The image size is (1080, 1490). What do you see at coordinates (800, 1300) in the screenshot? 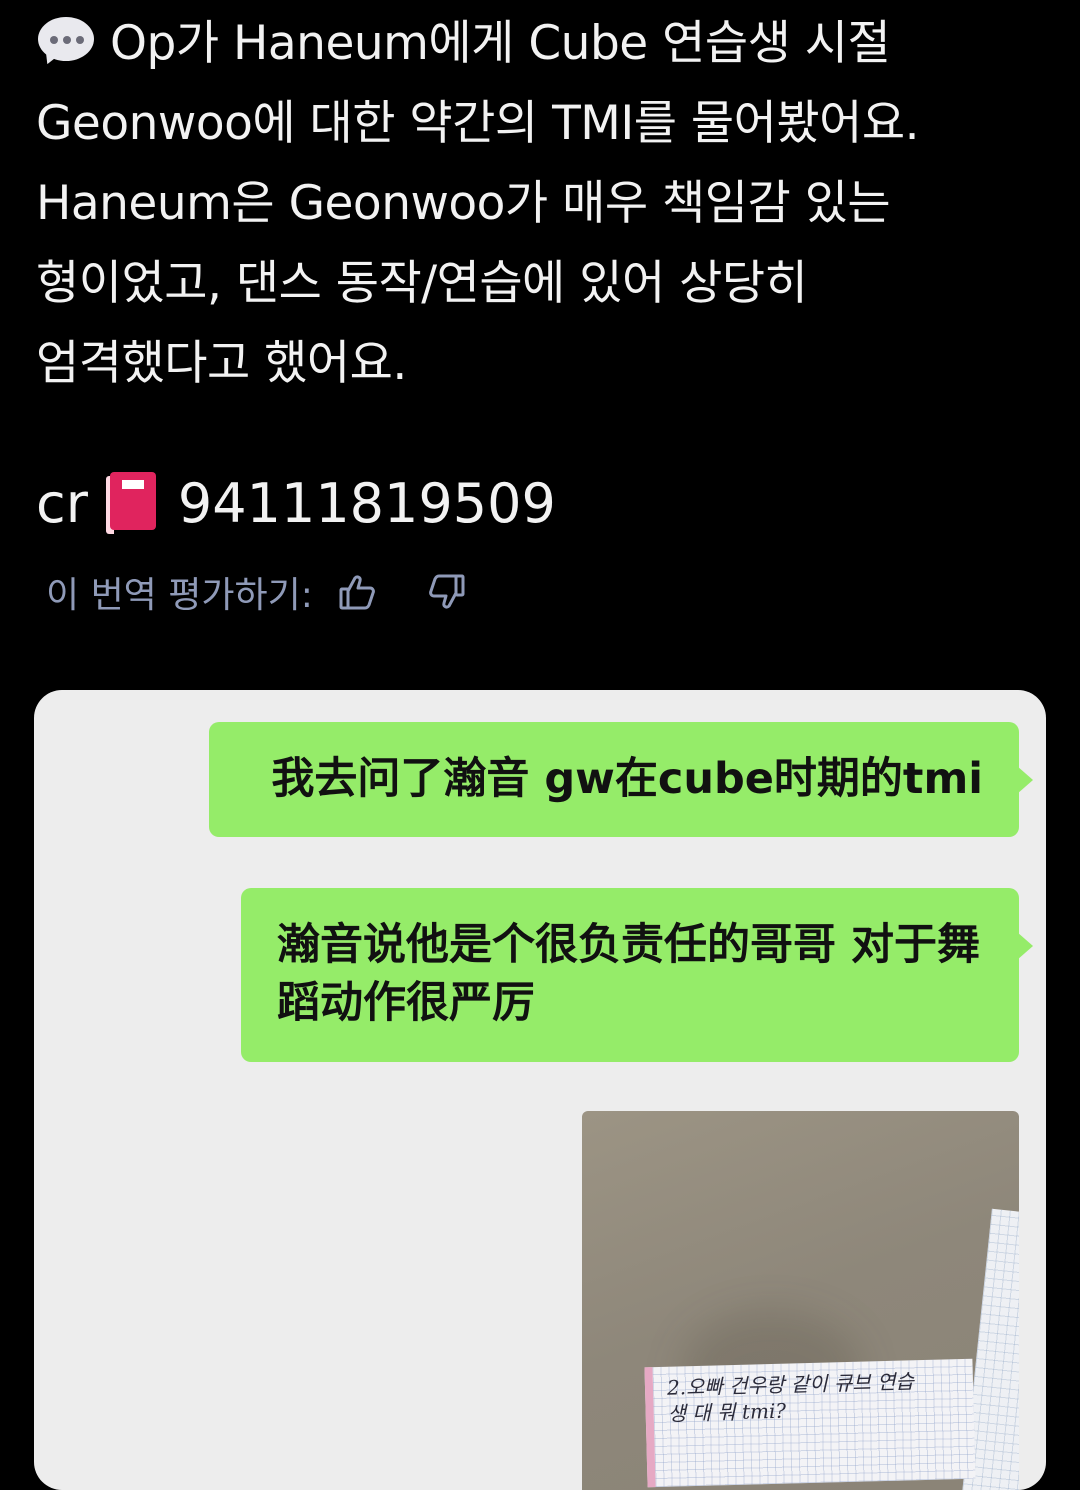
I see `chat-photo-message: 2.오빠 건우랑 같이 큐브 연습 생 대 뭐 tmi?` at bounding box center [800, 1300].